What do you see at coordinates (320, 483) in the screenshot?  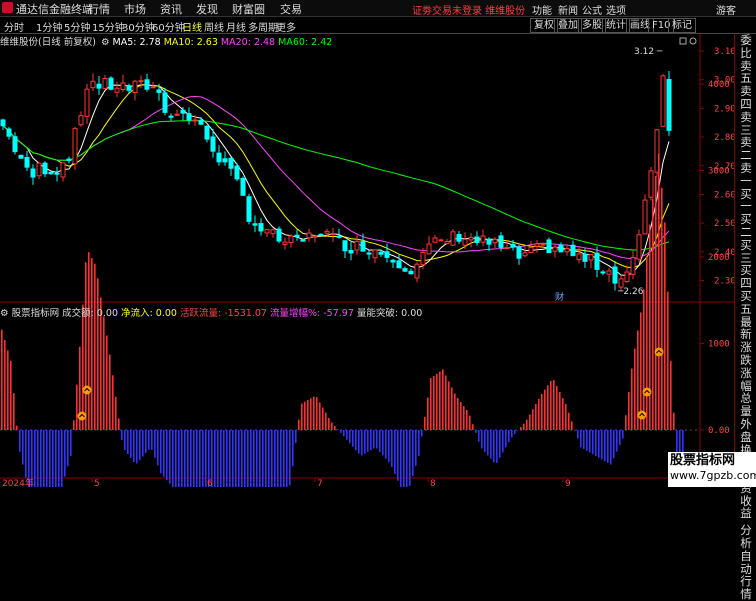 I see `date-axis-label: 7` at bounding box center [320, 483].